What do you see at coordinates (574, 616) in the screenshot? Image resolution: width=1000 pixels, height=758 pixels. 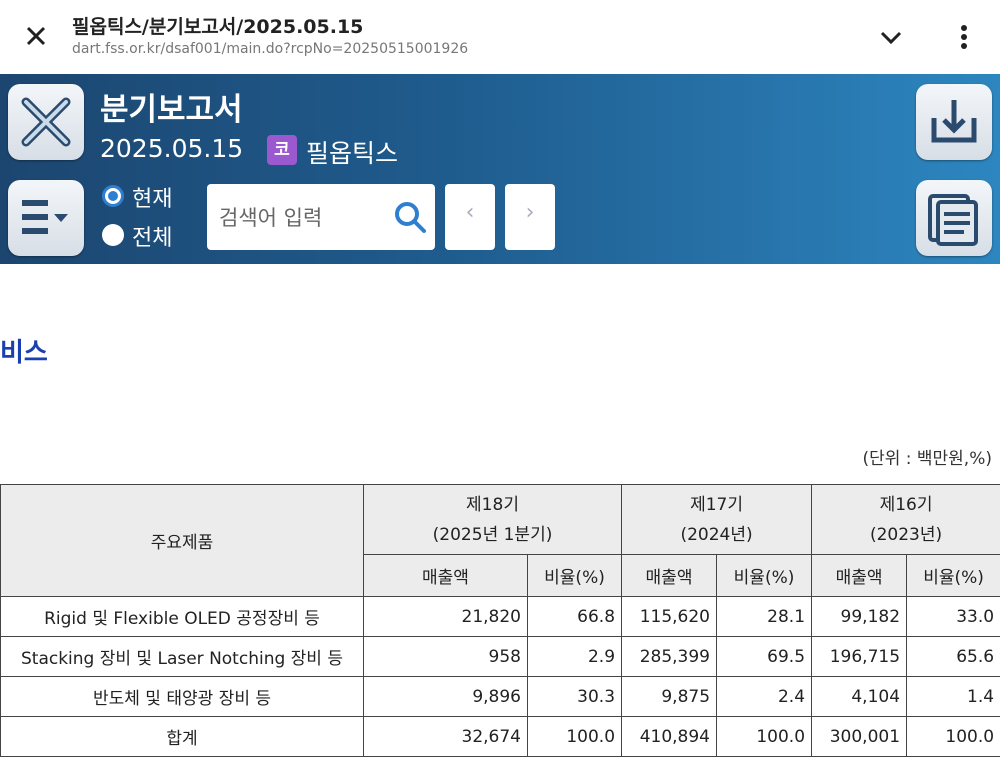 I see `ratio-value: 66.8` at bounding box center [574, 616].